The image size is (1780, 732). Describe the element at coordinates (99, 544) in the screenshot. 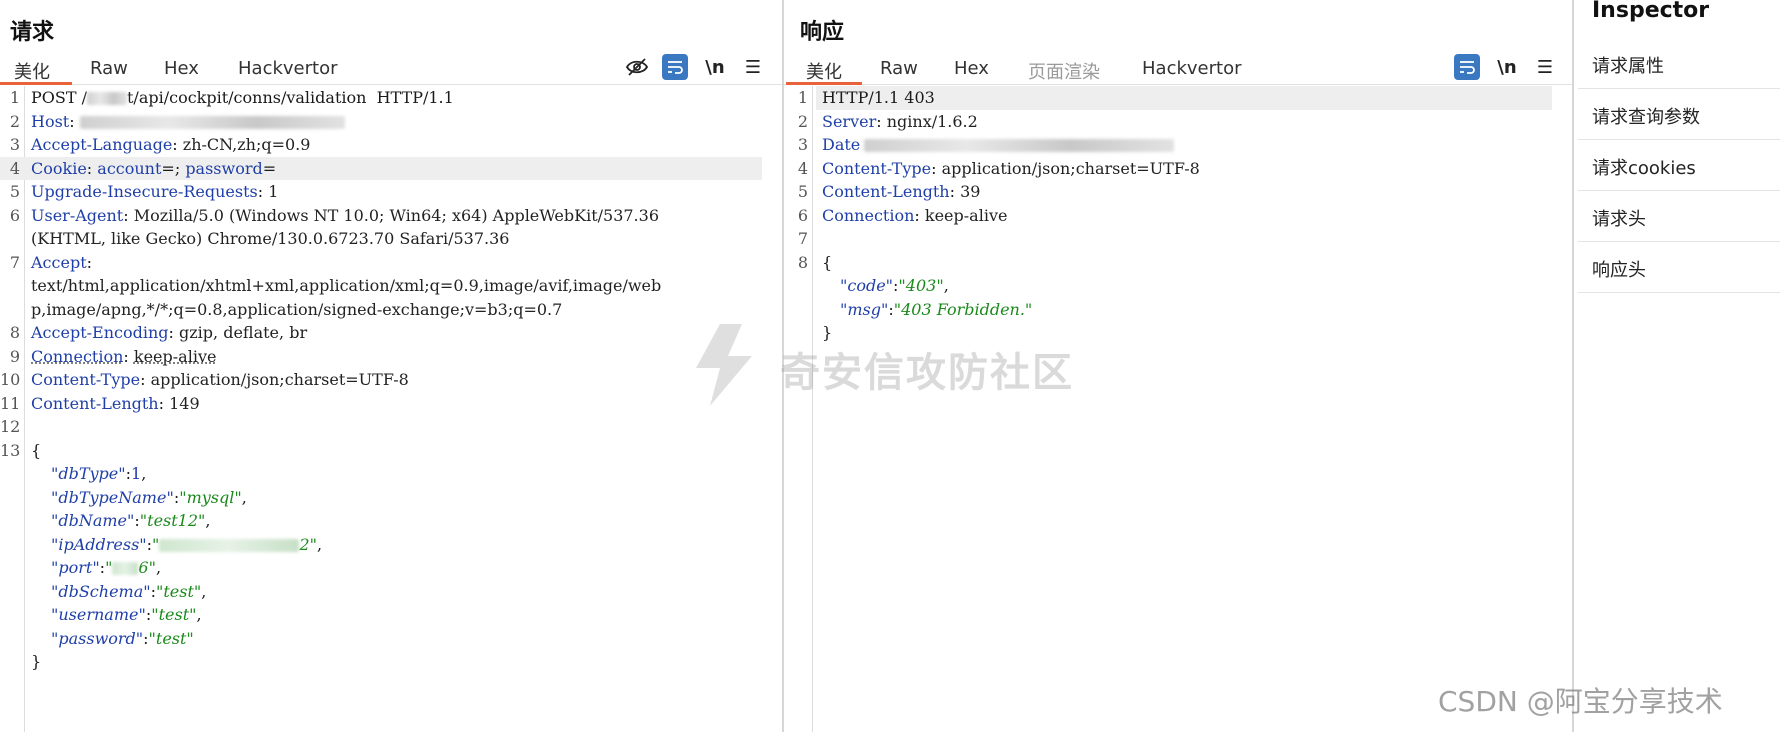

I see `json-key: "ipAddress"` at that location.